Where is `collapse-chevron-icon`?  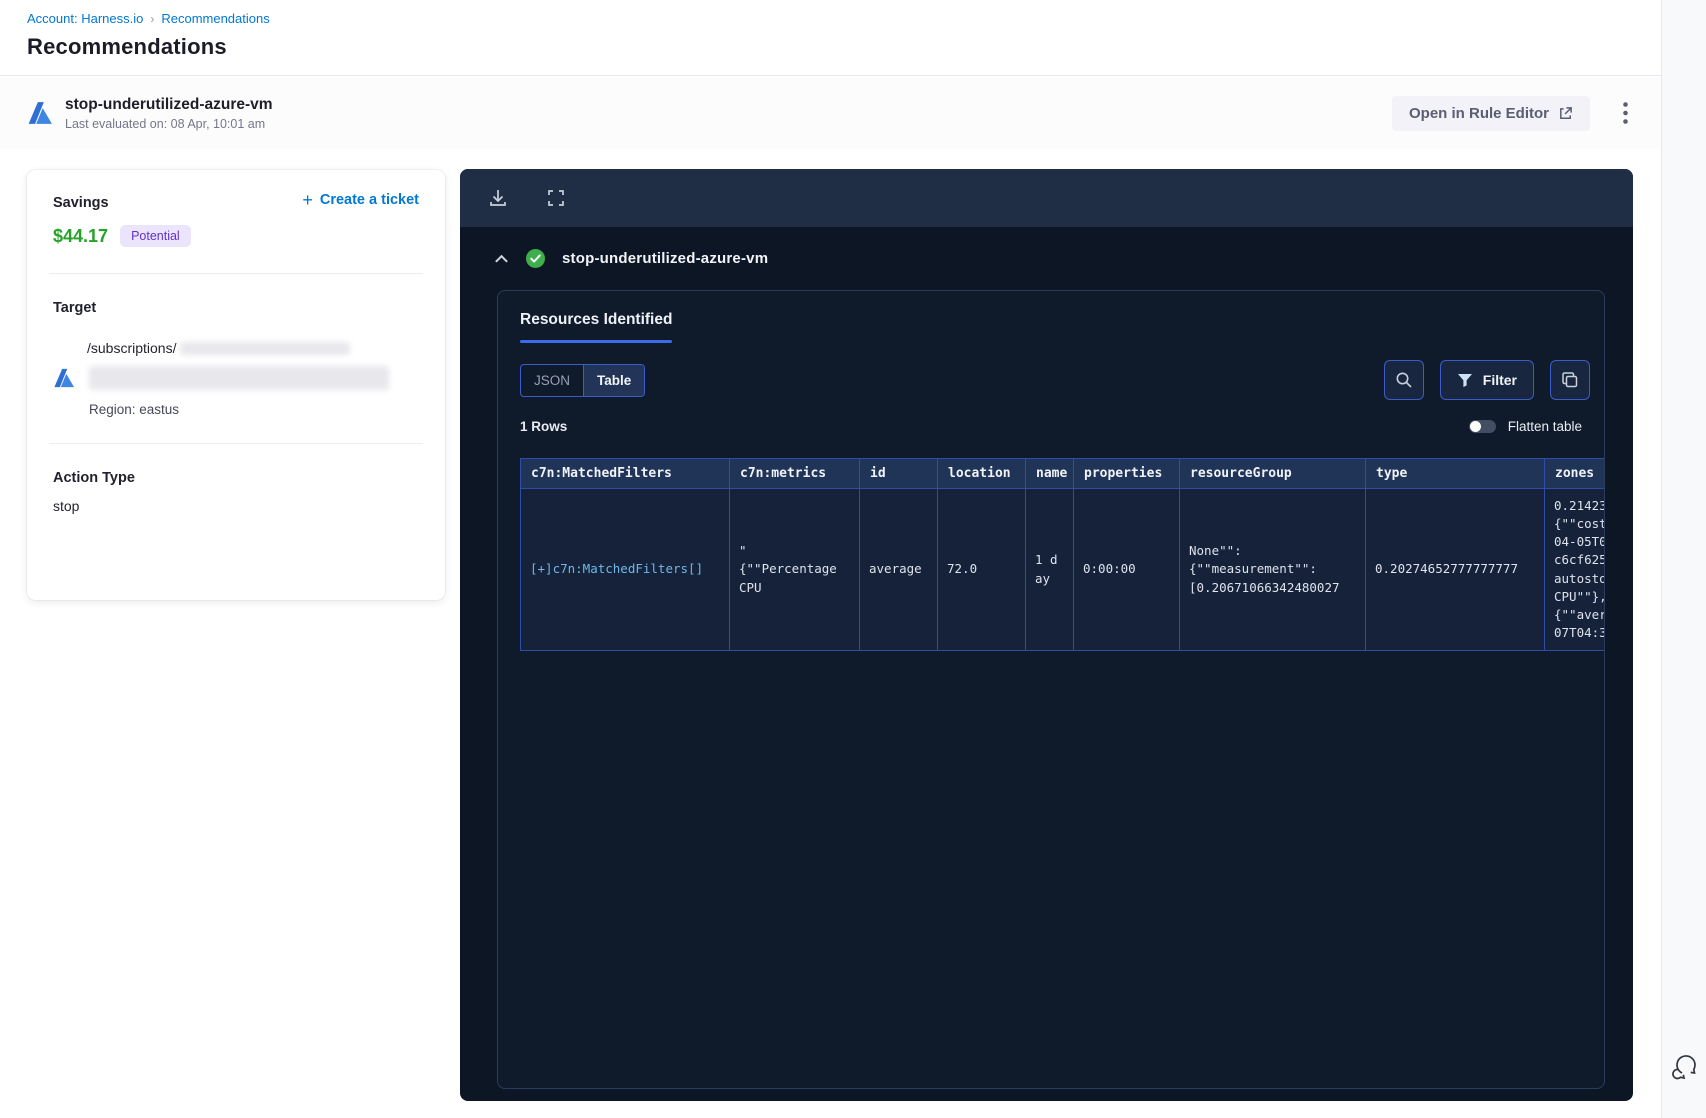 collapse-chevron-icon is located at coordinates (501, 259).